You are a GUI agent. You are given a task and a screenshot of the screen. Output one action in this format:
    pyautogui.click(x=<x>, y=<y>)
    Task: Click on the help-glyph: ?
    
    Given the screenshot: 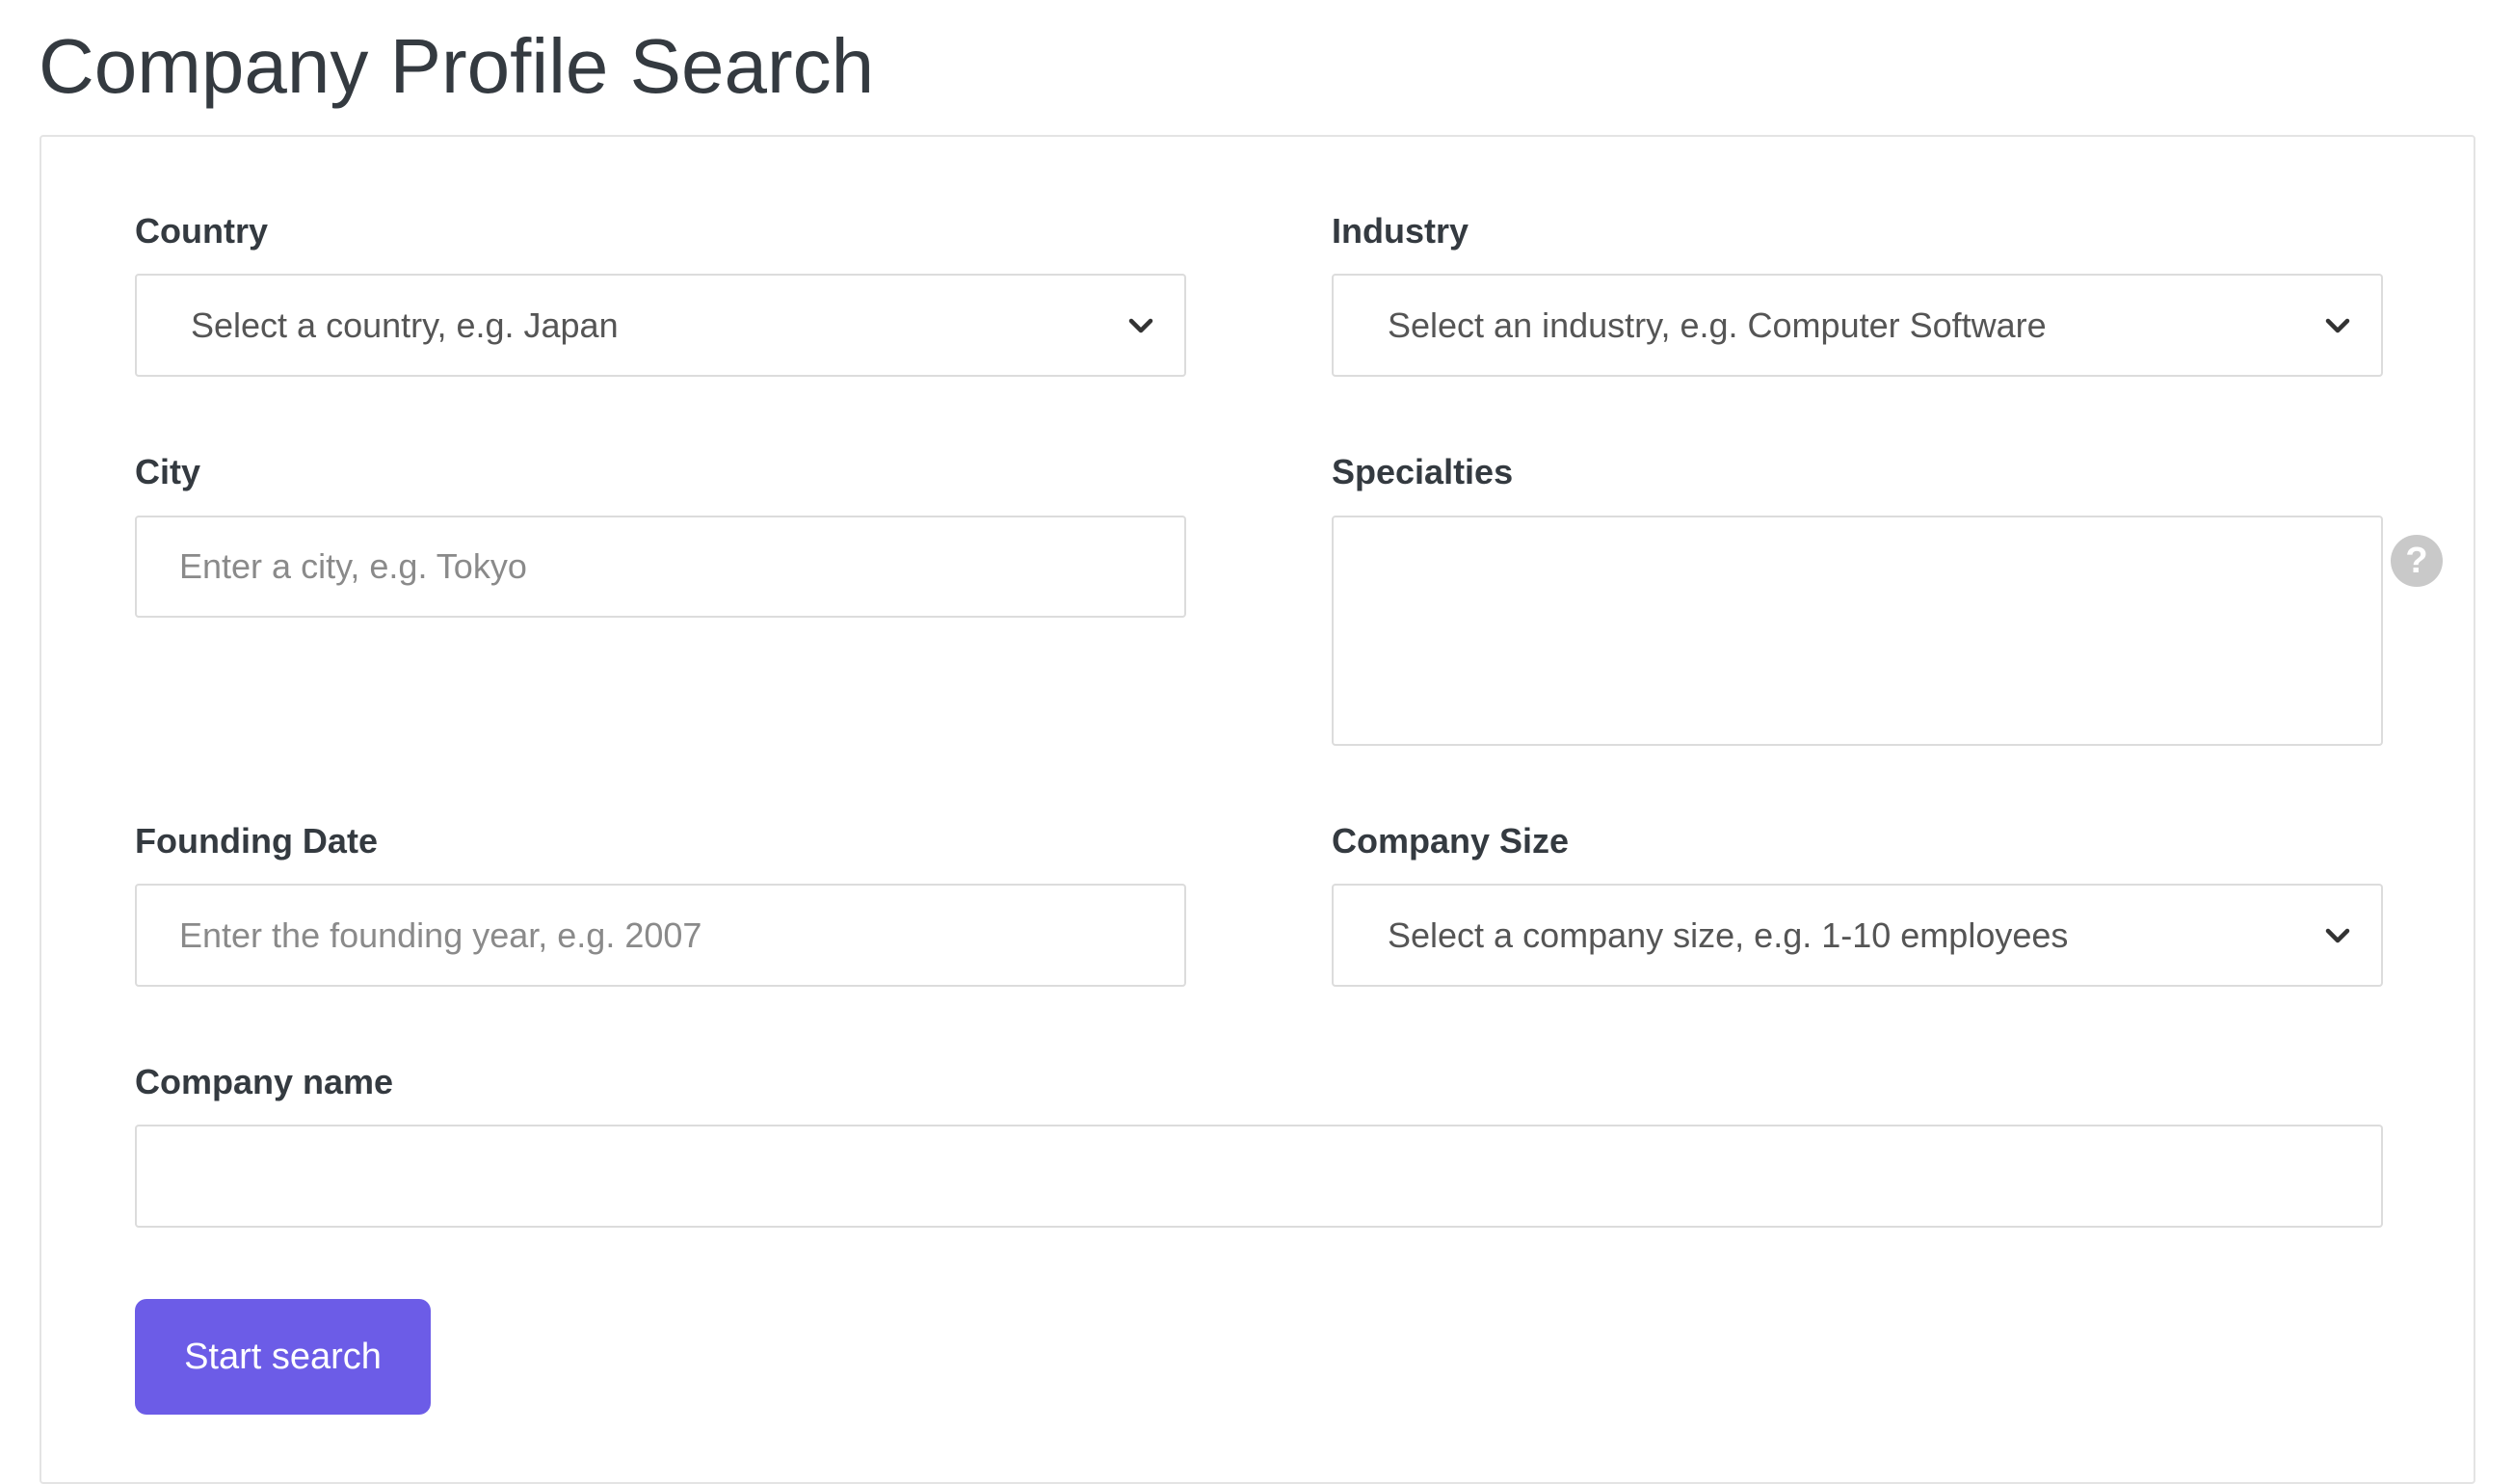 What is the action you would take?
    pyautogui.click(x=2416, y=560)
    